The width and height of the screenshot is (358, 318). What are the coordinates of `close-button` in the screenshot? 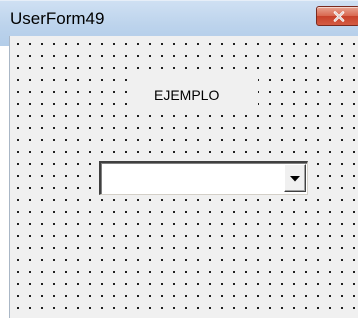 It's located at (337, 16).